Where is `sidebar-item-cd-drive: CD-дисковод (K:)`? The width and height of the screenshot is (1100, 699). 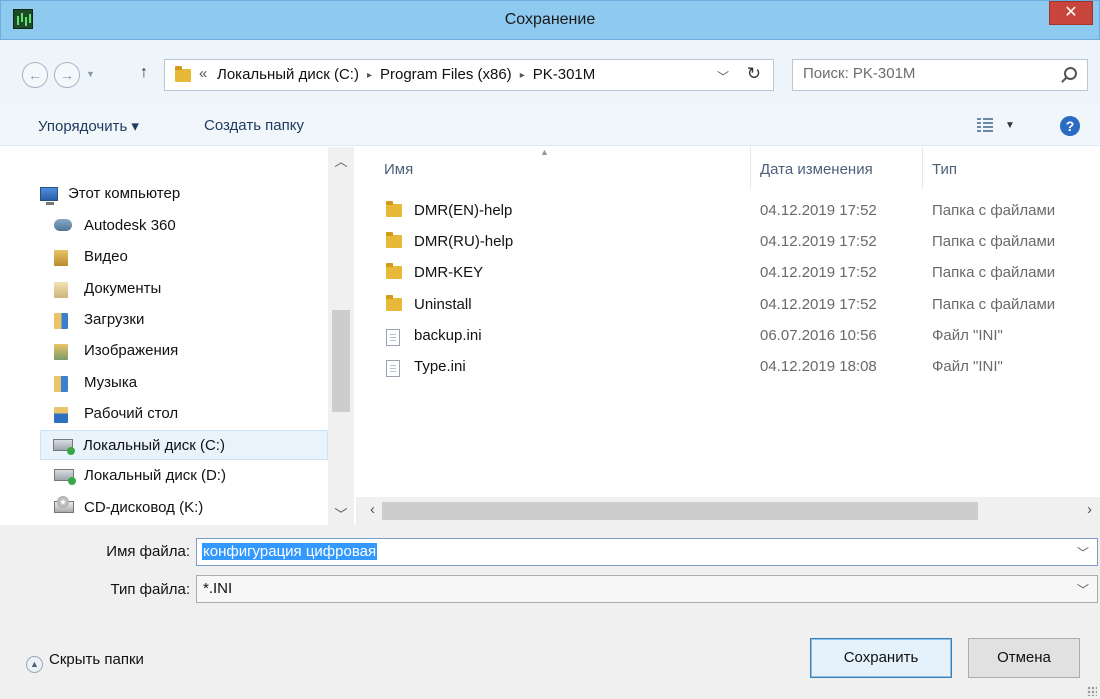
sidebar-item-cd-drive: CD-дисковод (K:) is located at coordinates (189, 508).